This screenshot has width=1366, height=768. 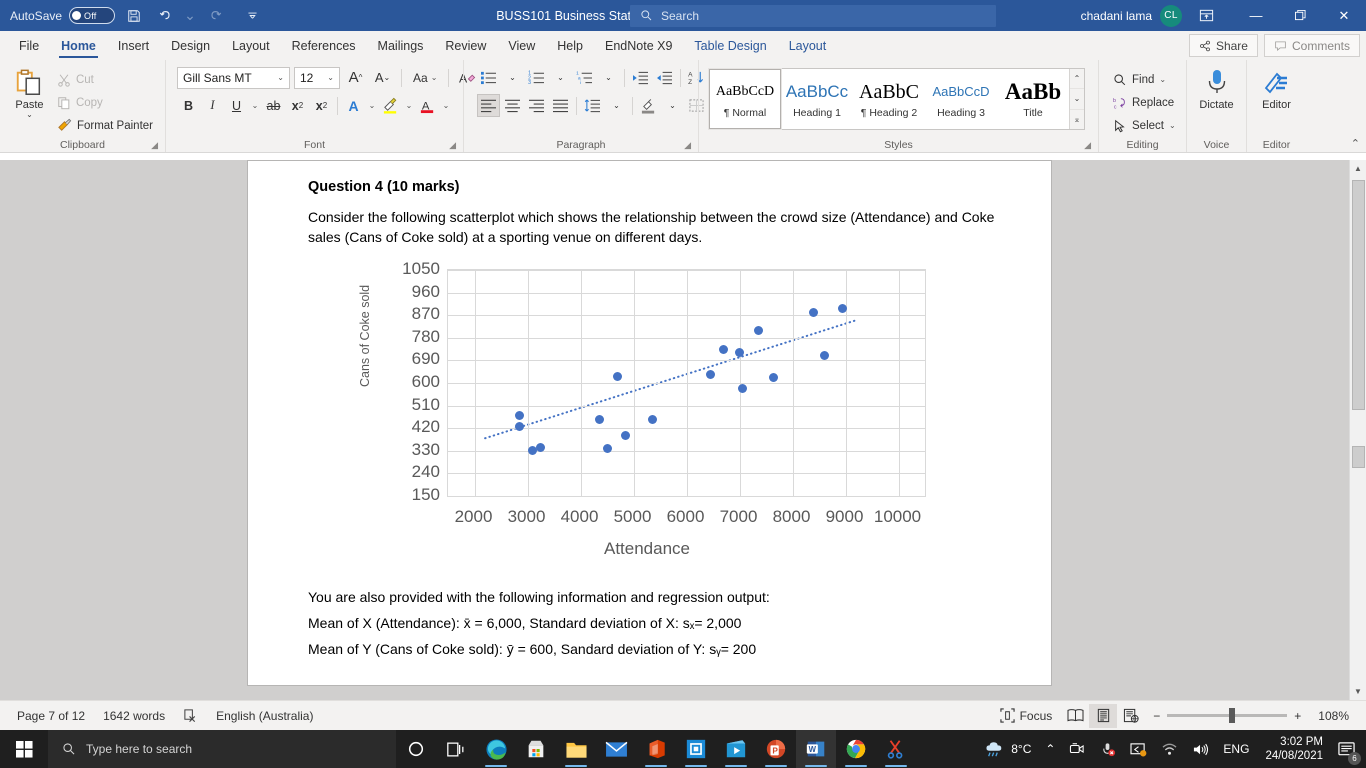 What do you see at coordinates (512, 105) in the screenshot?
I see `align-center-icon` at bounding box center [512, 105].